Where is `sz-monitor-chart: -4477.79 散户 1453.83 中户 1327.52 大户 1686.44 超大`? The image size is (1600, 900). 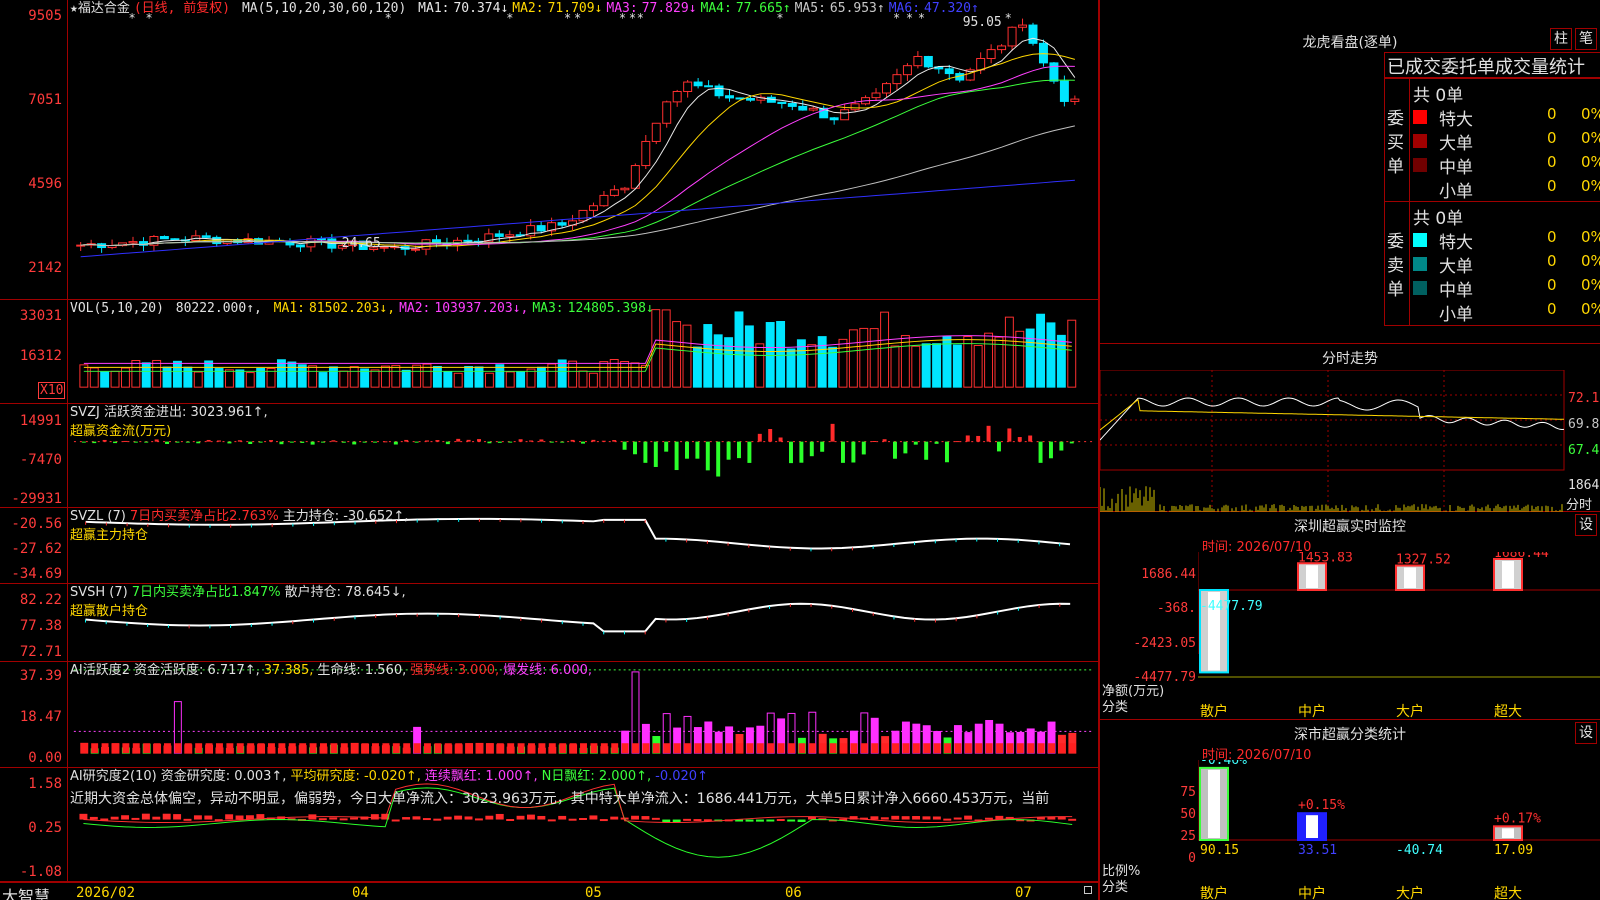 sz-monitor-chart: -4477.79 散户 1453.83 中户 1327.52 大户 1686.44 超大 is located at coordinates (1399, 635).